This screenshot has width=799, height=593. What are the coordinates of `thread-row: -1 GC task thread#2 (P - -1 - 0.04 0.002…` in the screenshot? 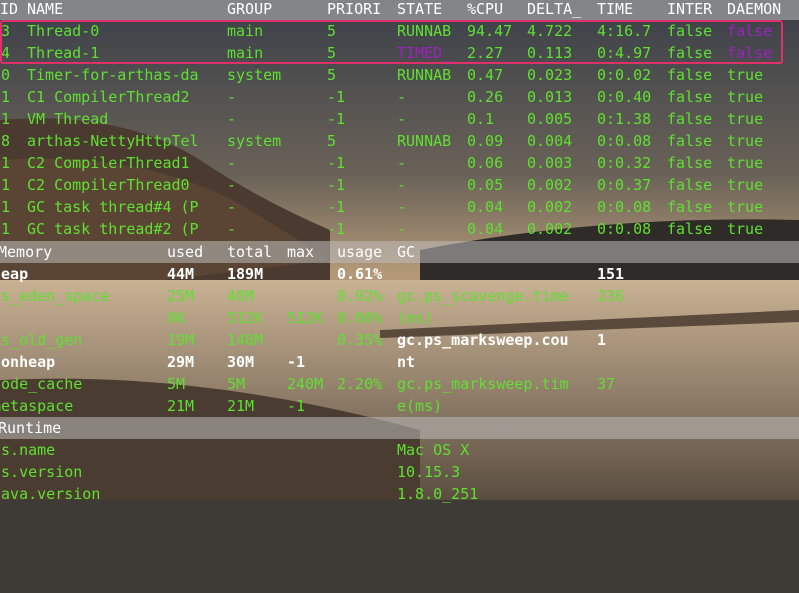 It's located at (381, 229).